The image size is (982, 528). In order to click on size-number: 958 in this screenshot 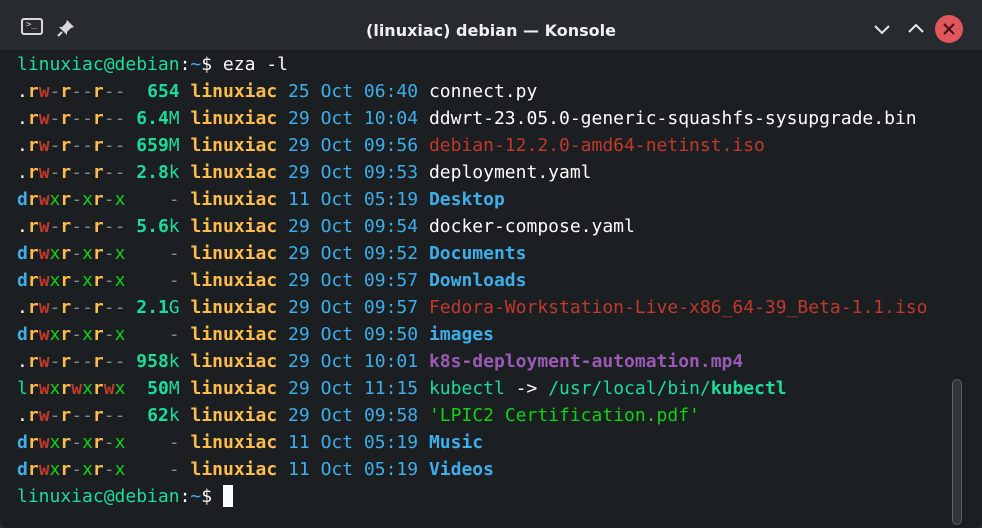, I will do `click(152, 361)`.